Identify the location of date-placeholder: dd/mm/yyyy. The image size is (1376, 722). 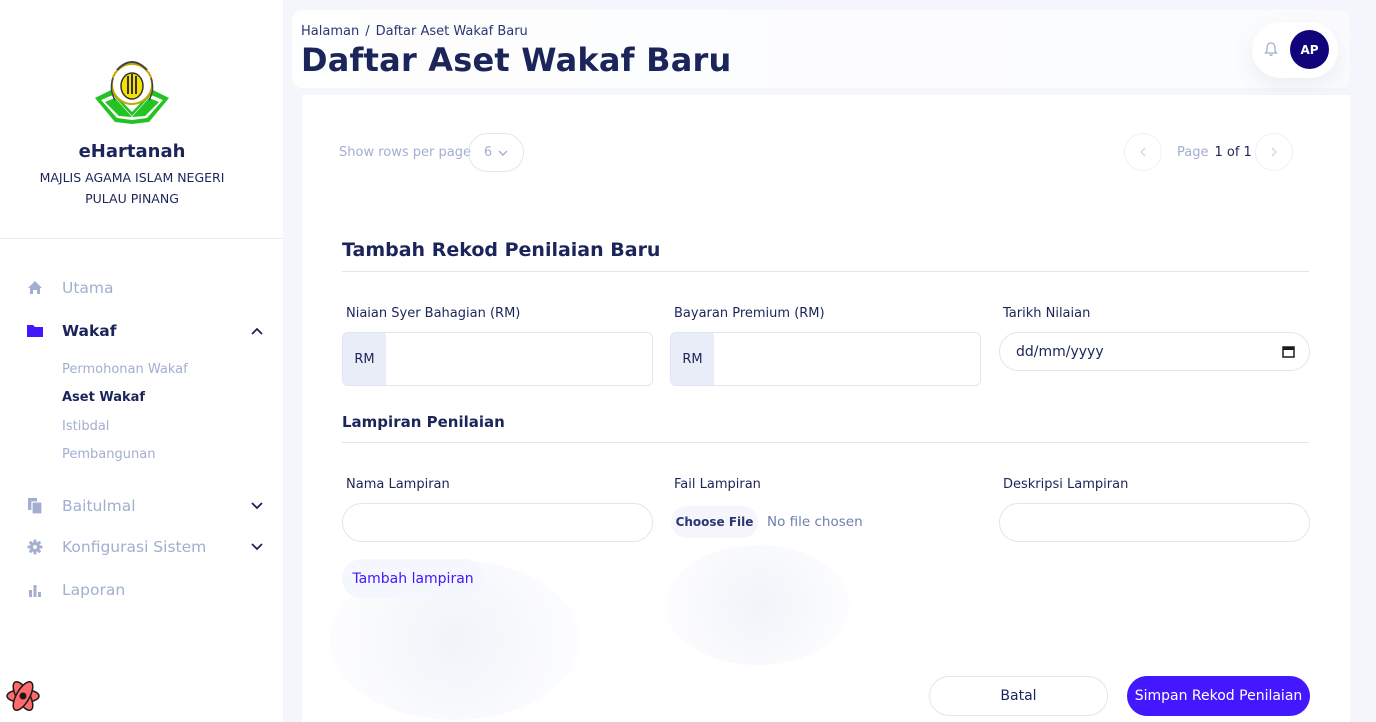
(1060, 351).